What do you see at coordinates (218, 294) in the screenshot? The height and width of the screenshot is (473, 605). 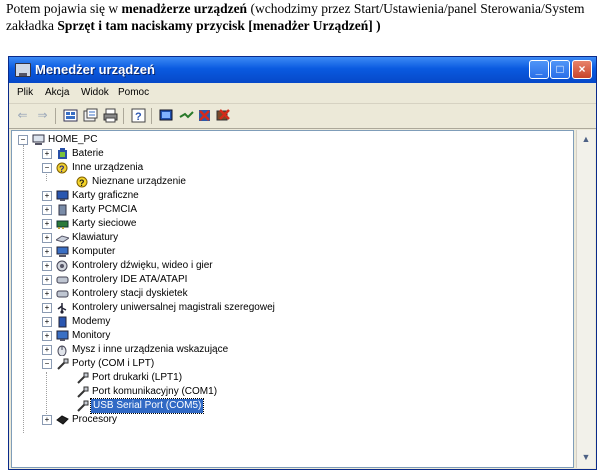 I see `tree-item-floppy-controllers: + Kontrolery stacji dyskietek` at bounding box center [218, 294].